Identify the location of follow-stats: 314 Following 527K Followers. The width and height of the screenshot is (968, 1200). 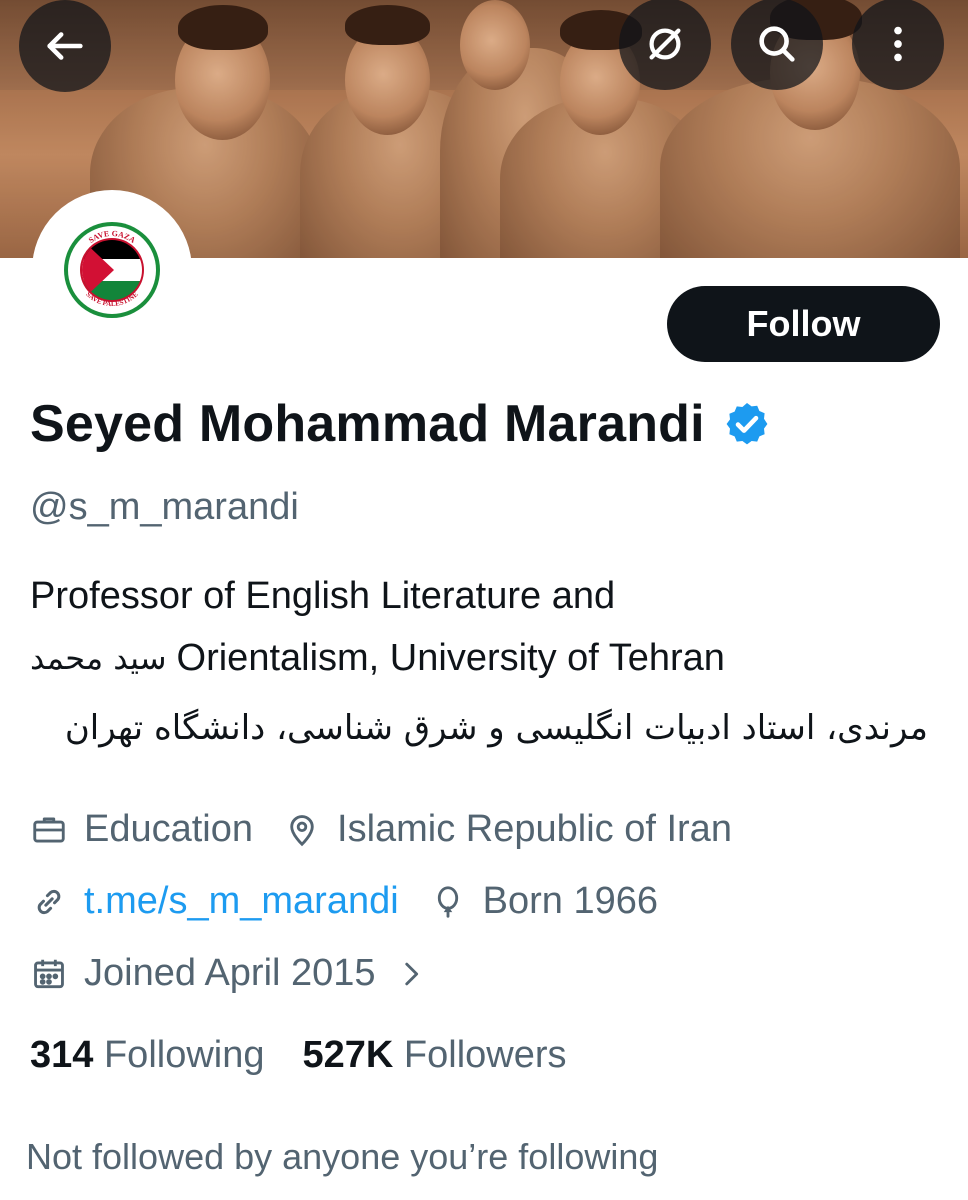
(317, 1055).